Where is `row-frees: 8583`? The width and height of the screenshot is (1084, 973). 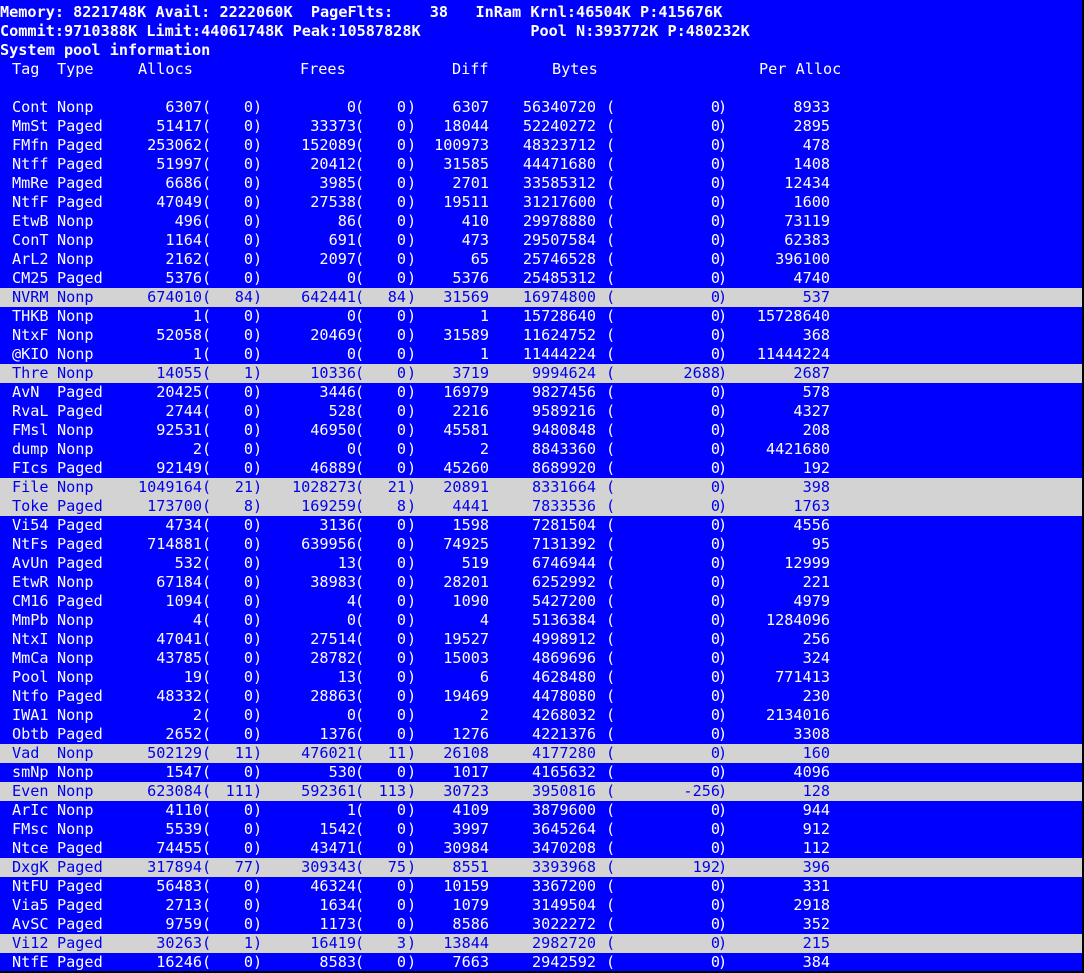 row-frees: 8583 is located at coordinates (337, 962).